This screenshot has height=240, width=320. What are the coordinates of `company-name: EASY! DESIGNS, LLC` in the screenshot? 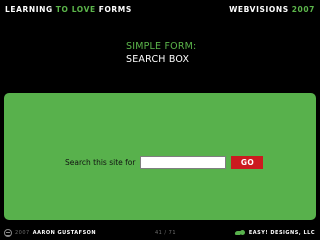 It's located at (281, 233).